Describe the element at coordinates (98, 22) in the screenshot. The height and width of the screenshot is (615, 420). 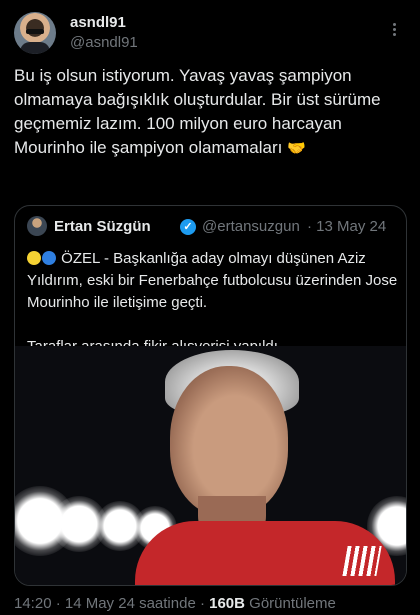
I see `author-name: asndl91` at that location.